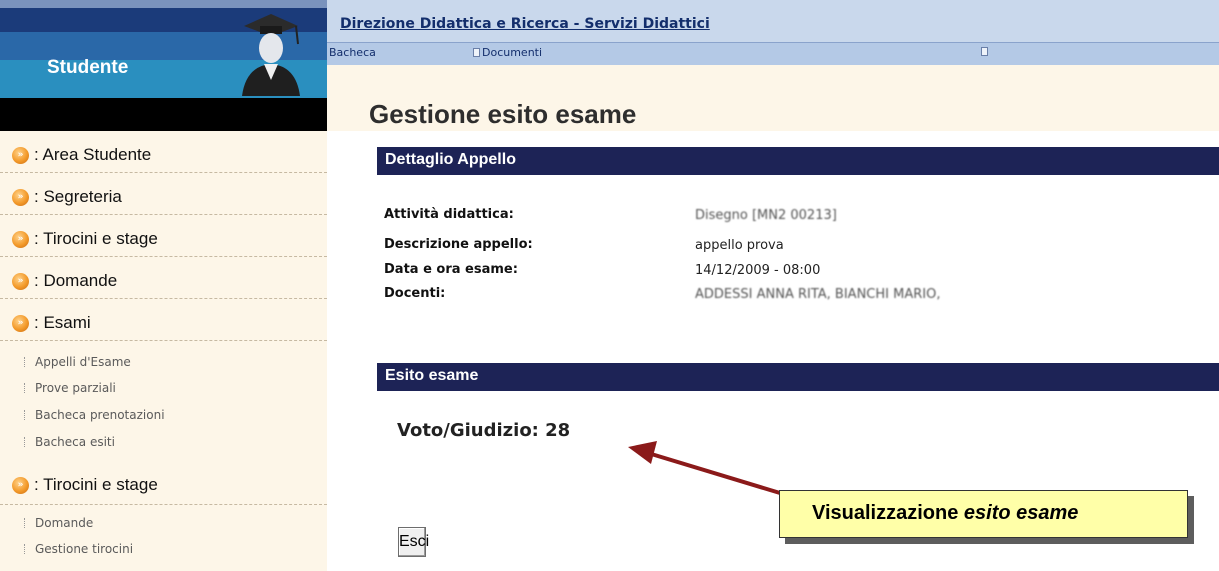  Describe the element at coordinates (163, 152) in the screenshot. I see `sidebar-section-area-studente: » : Area Studente` at that location.